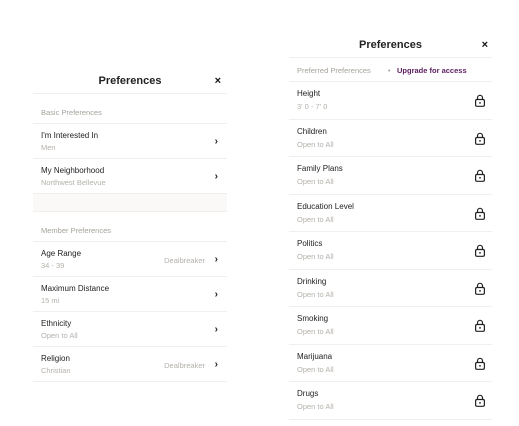  Describe the element at coordinates (53, 265) in the screenshot. I see `pref-value: 34 - 39` at that location.